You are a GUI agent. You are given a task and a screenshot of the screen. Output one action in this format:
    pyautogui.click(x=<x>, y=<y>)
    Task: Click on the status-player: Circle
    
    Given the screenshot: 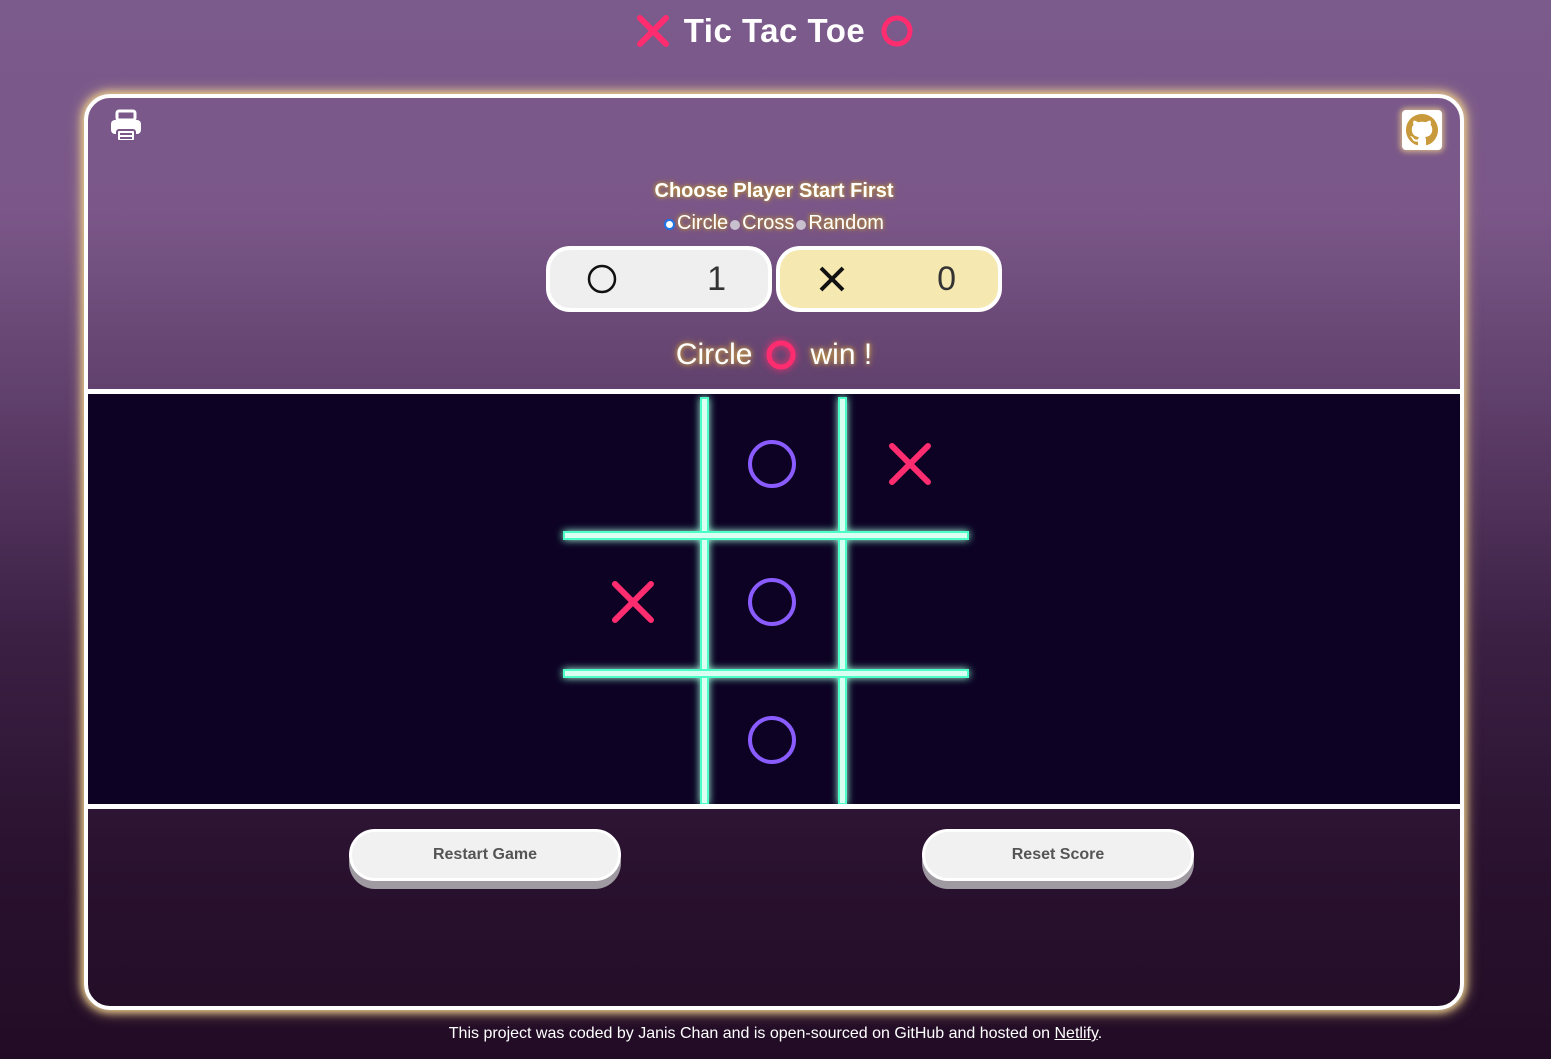 What is the action you would take?
    pyautogui.click(x=714, y=354)
    